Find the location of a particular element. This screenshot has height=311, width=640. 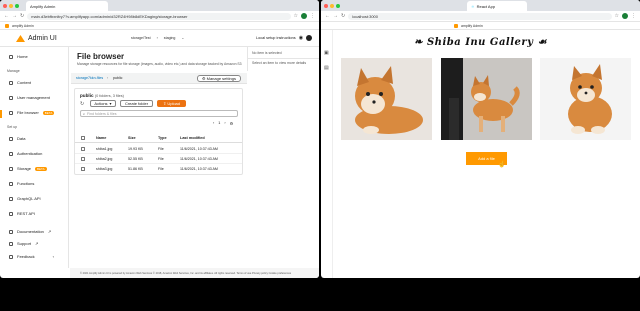

folder-crumb: public is located at coordinates (117, 78).